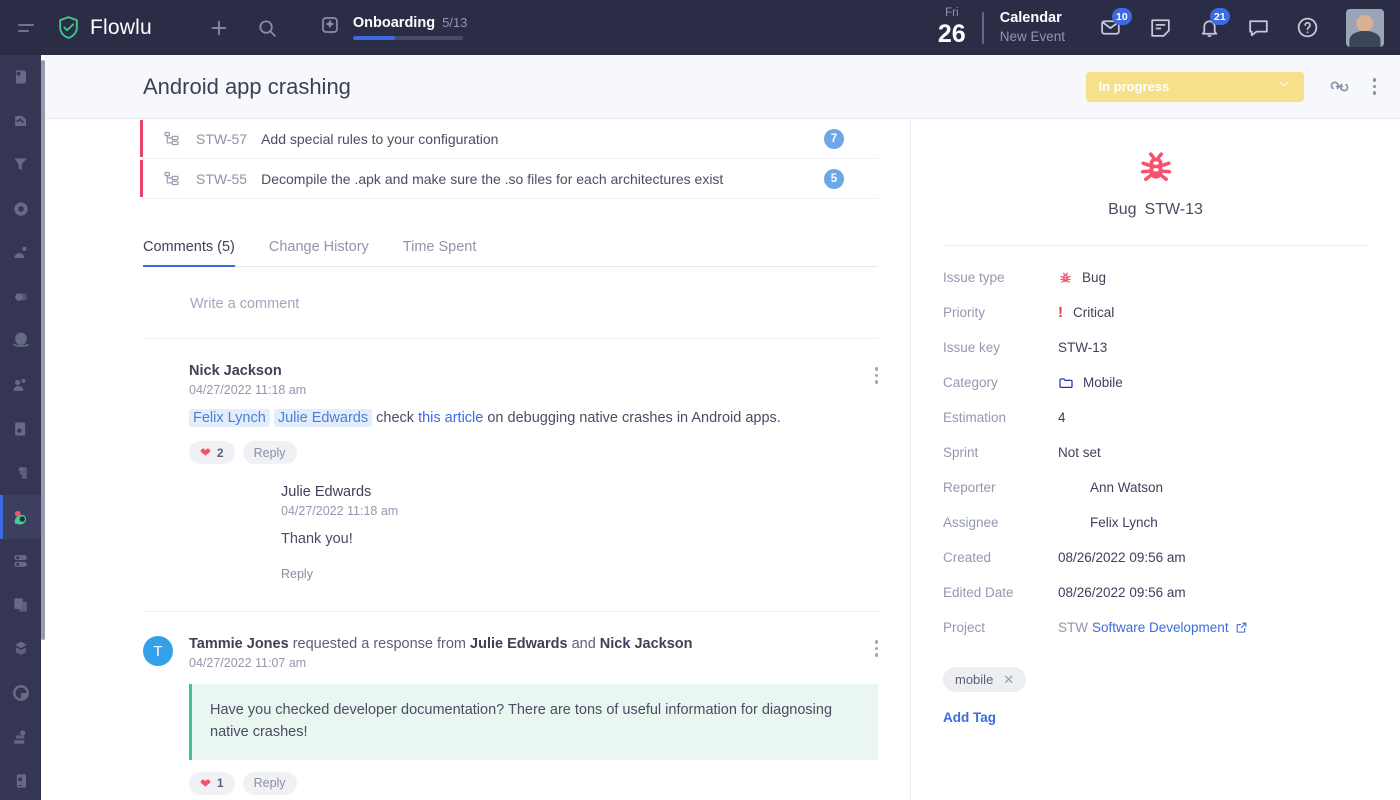 The image size is (1400, 800). What do you see at coordinates (248, 663) in the screenshot?
I see `comment-timestamp: 04/27/2022 11:07 am` at bounding box center [248, 663].